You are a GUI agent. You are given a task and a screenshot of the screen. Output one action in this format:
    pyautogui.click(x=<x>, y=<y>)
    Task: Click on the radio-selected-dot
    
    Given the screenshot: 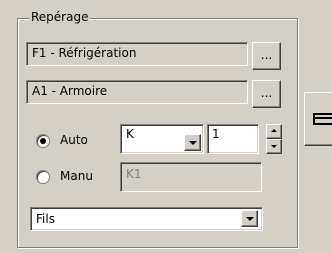 What is the action you would take?
    pyautogui.click(x=43, y=141)
    